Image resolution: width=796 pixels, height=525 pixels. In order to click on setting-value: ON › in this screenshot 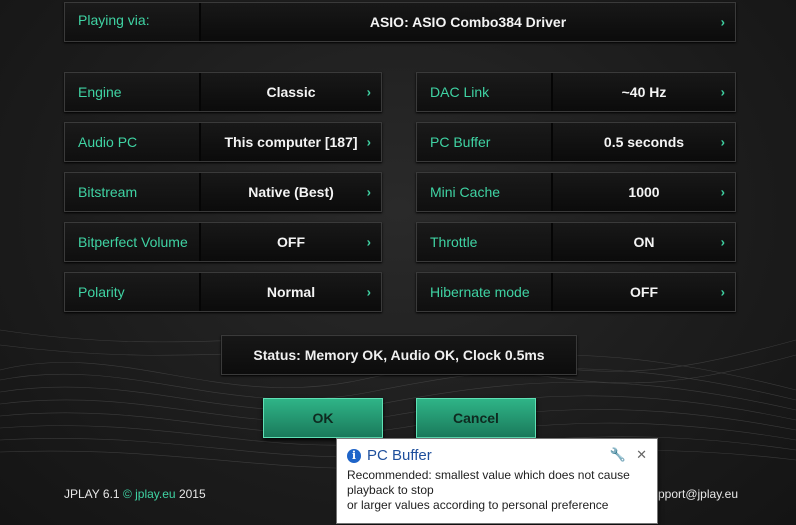, I will do `click(644, 242)`.